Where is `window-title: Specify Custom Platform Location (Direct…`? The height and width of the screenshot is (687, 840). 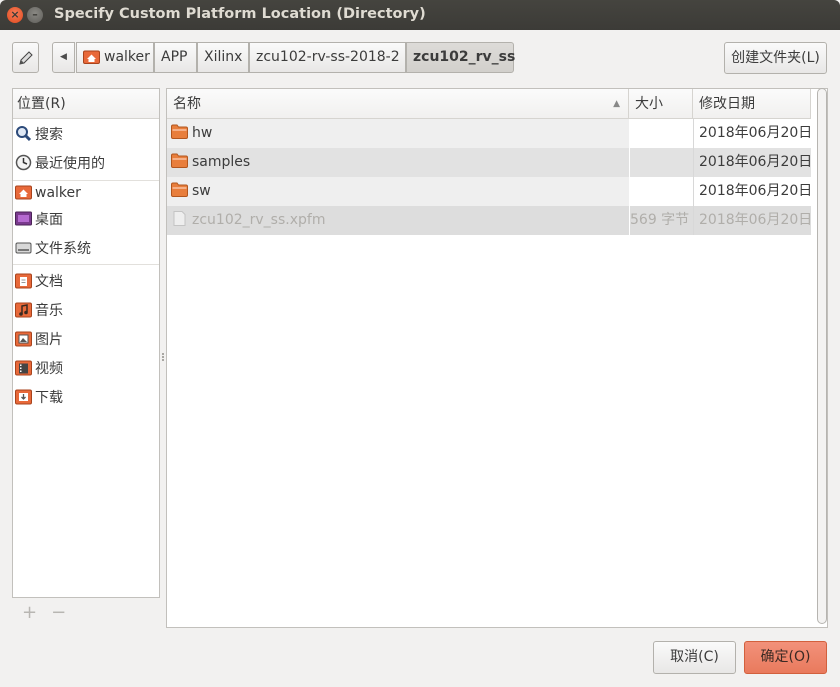 window-title: Specify Custom Platform Location (Direct… is located at coordinates (240, 14).